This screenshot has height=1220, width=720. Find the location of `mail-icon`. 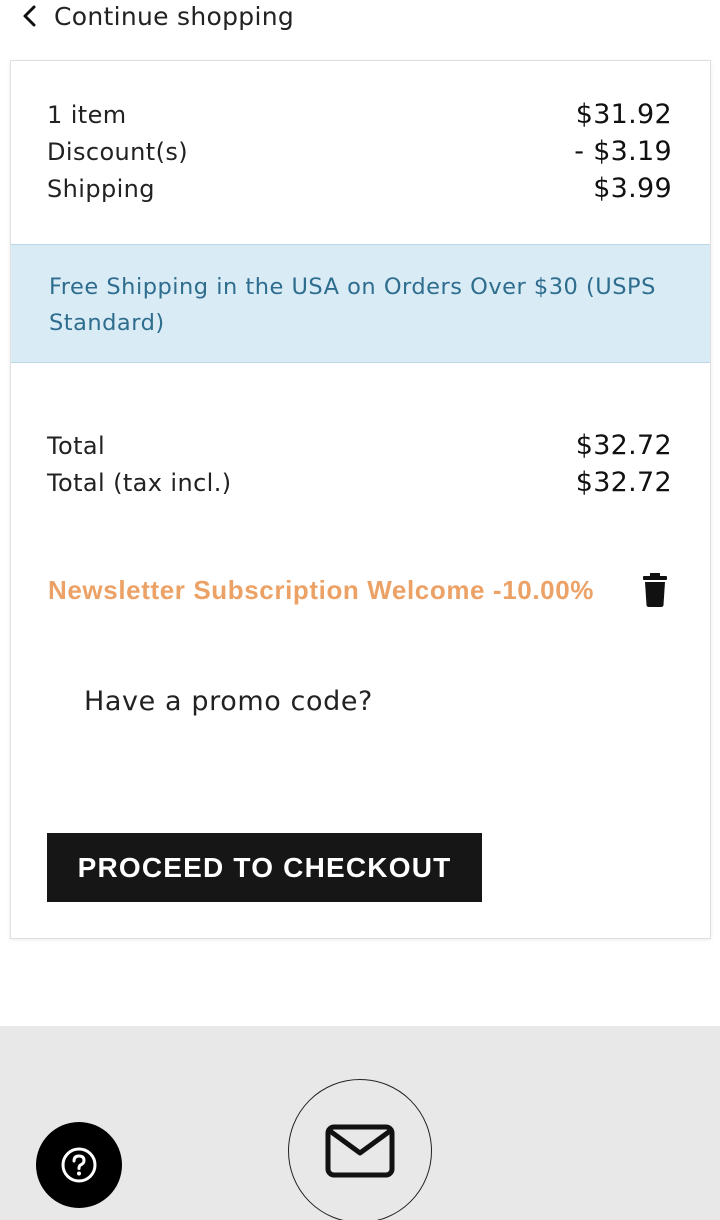

mail-icon is located at coordinates (360, 1151).